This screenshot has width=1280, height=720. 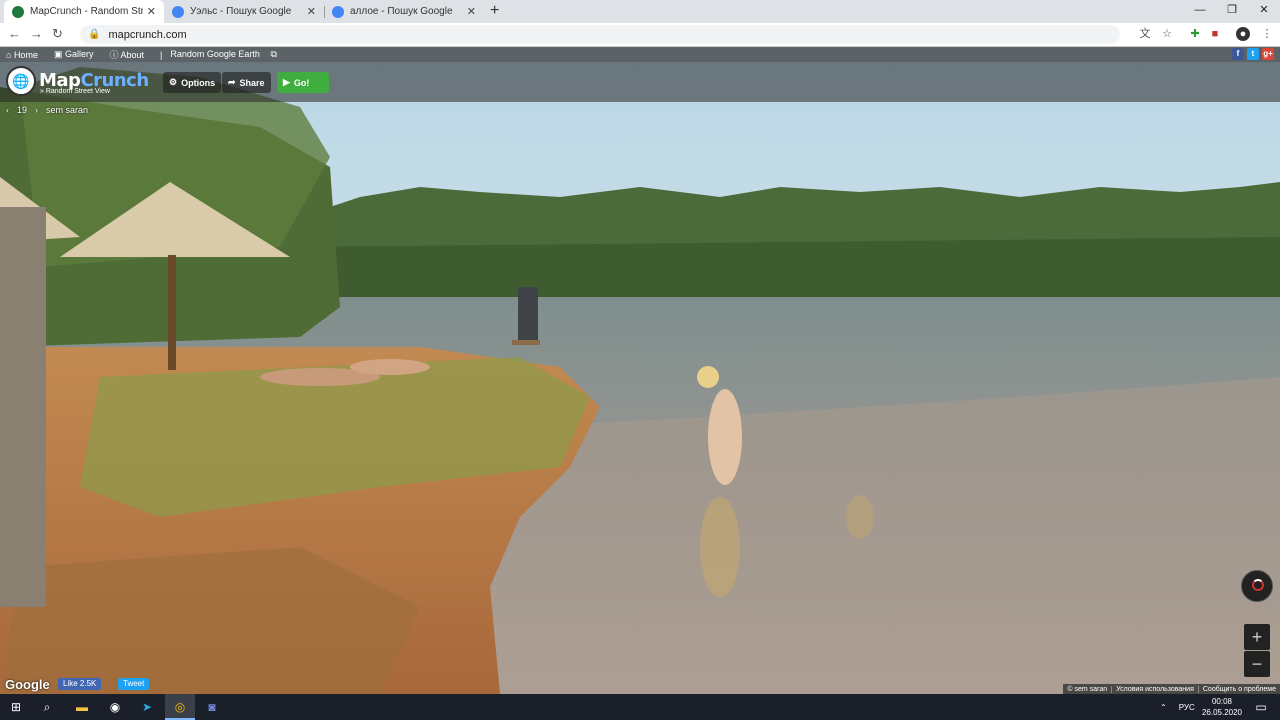 What do you see at coordinates (1257, 637) in the screenshot?
I see `zoom-in-button: +` at bounding box center [1257, 637].